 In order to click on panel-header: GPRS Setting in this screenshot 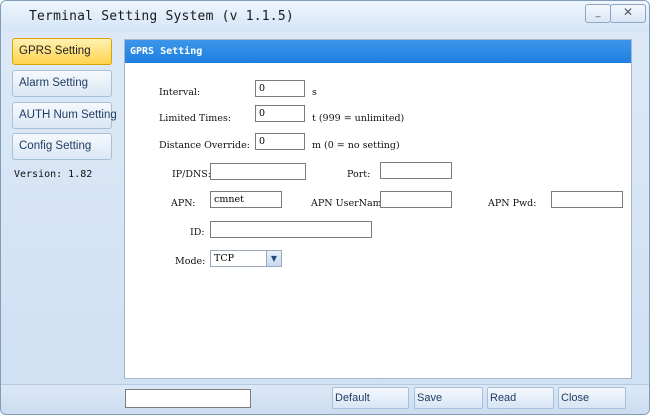, I will do `click(378, 51)`.